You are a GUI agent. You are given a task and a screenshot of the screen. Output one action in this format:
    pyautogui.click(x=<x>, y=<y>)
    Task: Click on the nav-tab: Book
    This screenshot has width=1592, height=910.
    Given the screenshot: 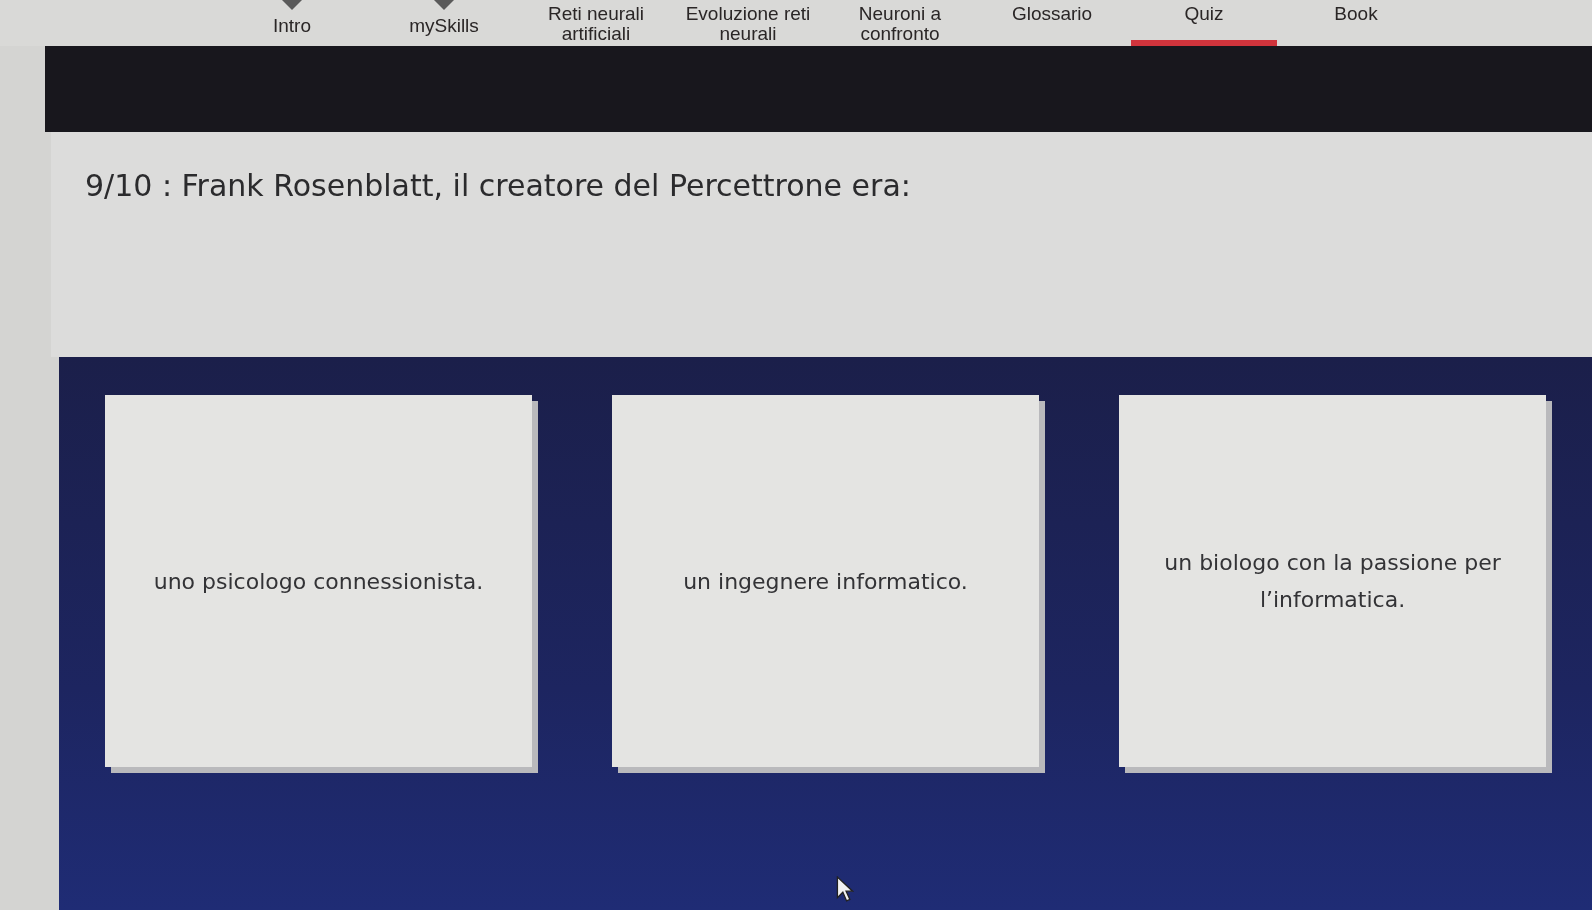 What is the action you would take?
    pyautogui.click(x=1356, y=23)
    